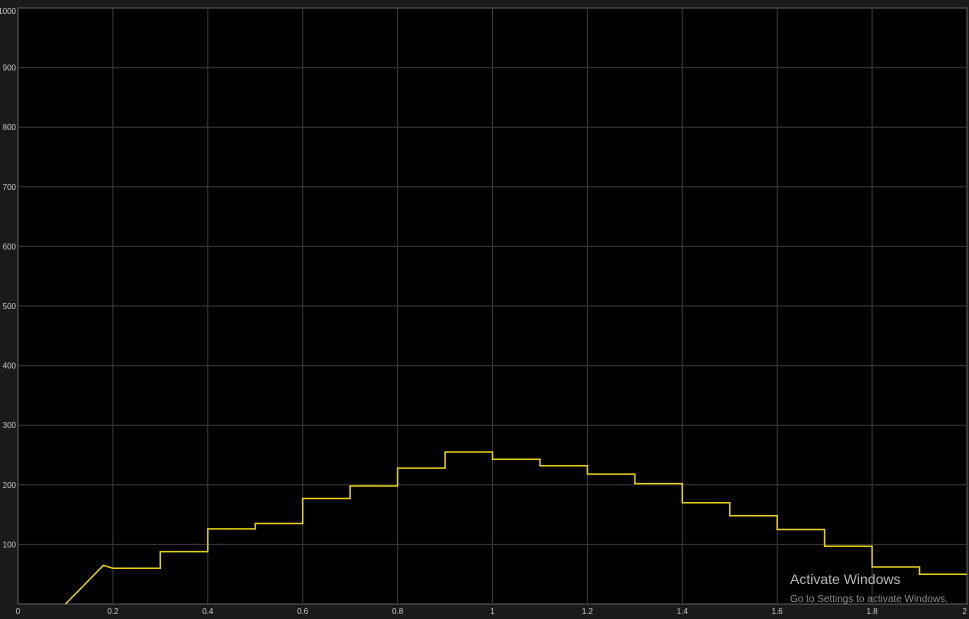  I want to click on x-tick-label: 0.8, so click(398, 611).